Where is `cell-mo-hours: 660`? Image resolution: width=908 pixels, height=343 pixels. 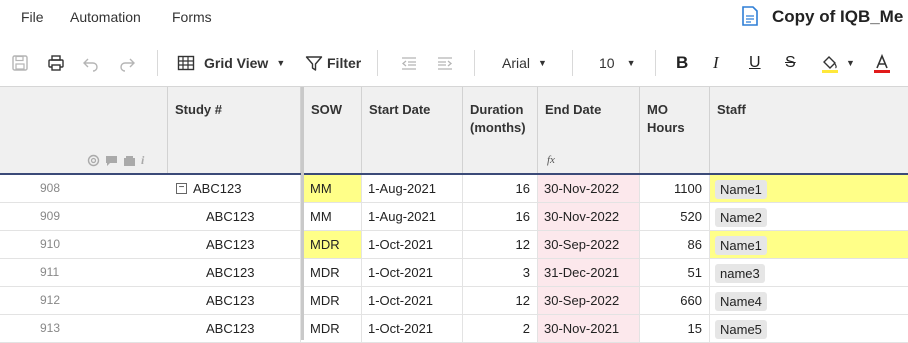
cell-mo-hours: 660 is located at coordinates (675, 300).